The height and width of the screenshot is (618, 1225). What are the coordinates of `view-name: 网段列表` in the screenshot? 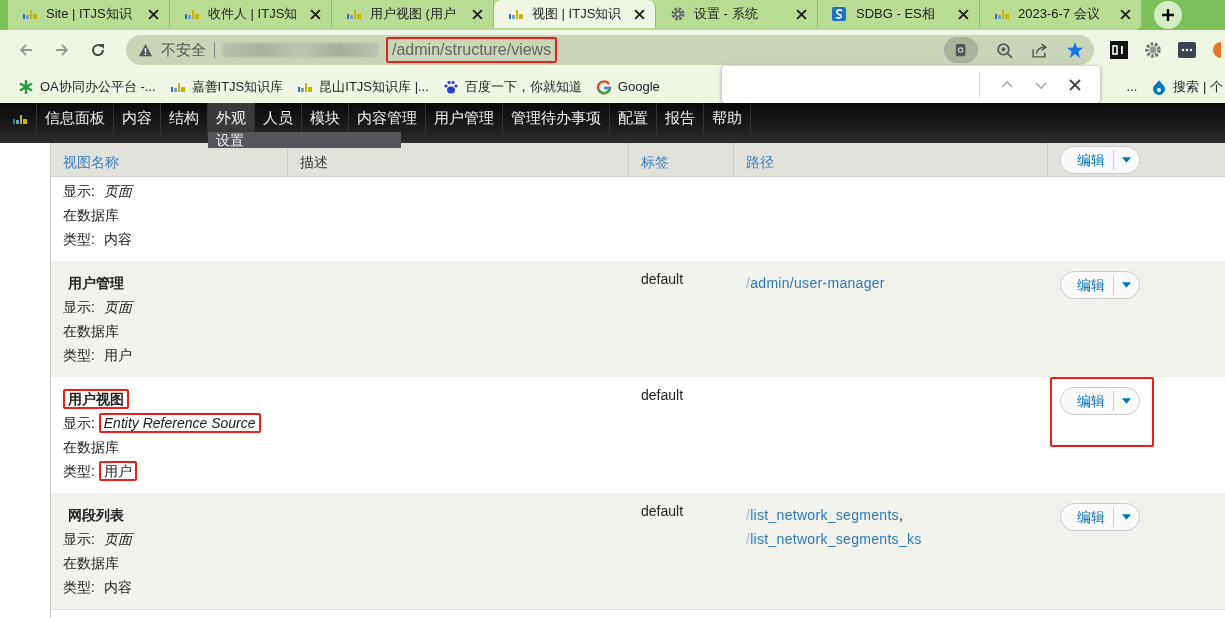 It's located at (96, 515).